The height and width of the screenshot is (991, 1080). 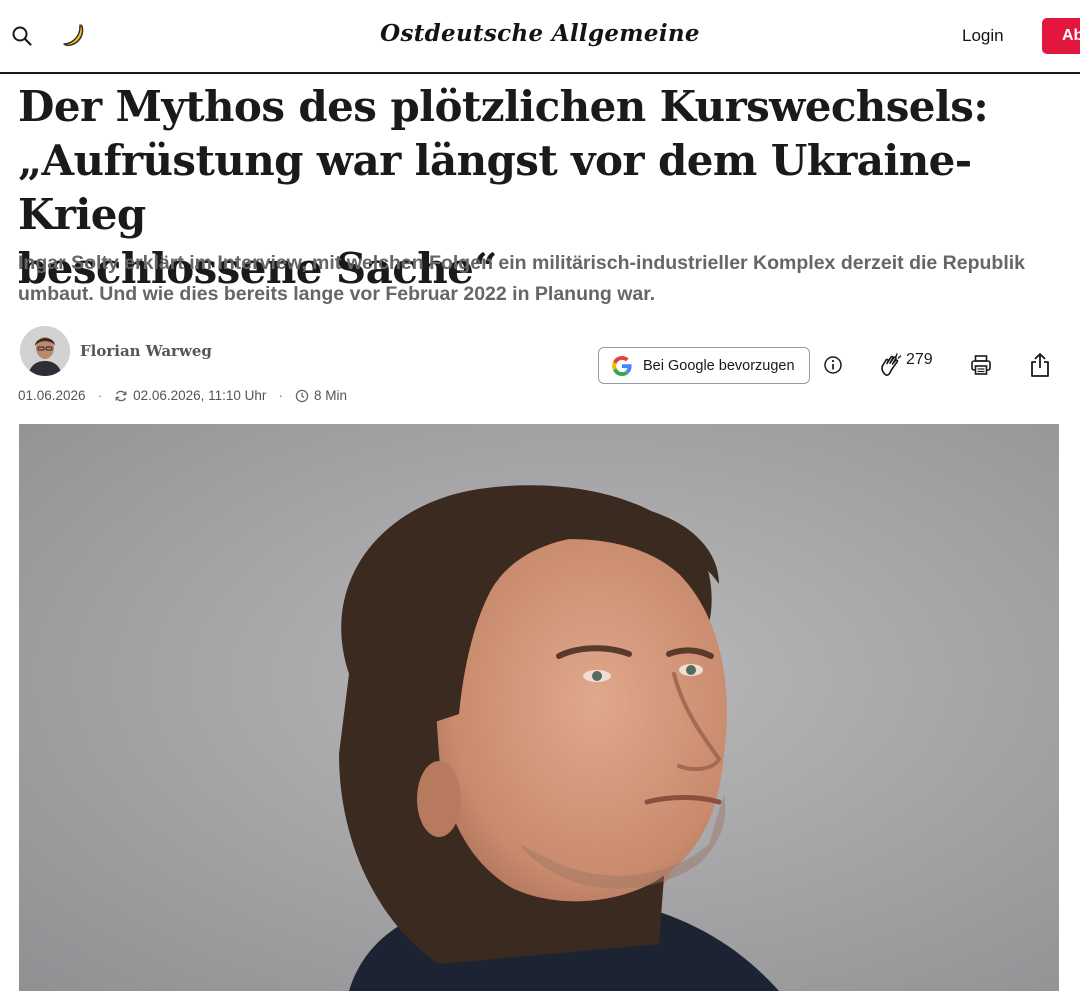 What do you see at coordinates (302, 395) in the screenshot?
I see `clock-icon` at bounding box center [302, 395].